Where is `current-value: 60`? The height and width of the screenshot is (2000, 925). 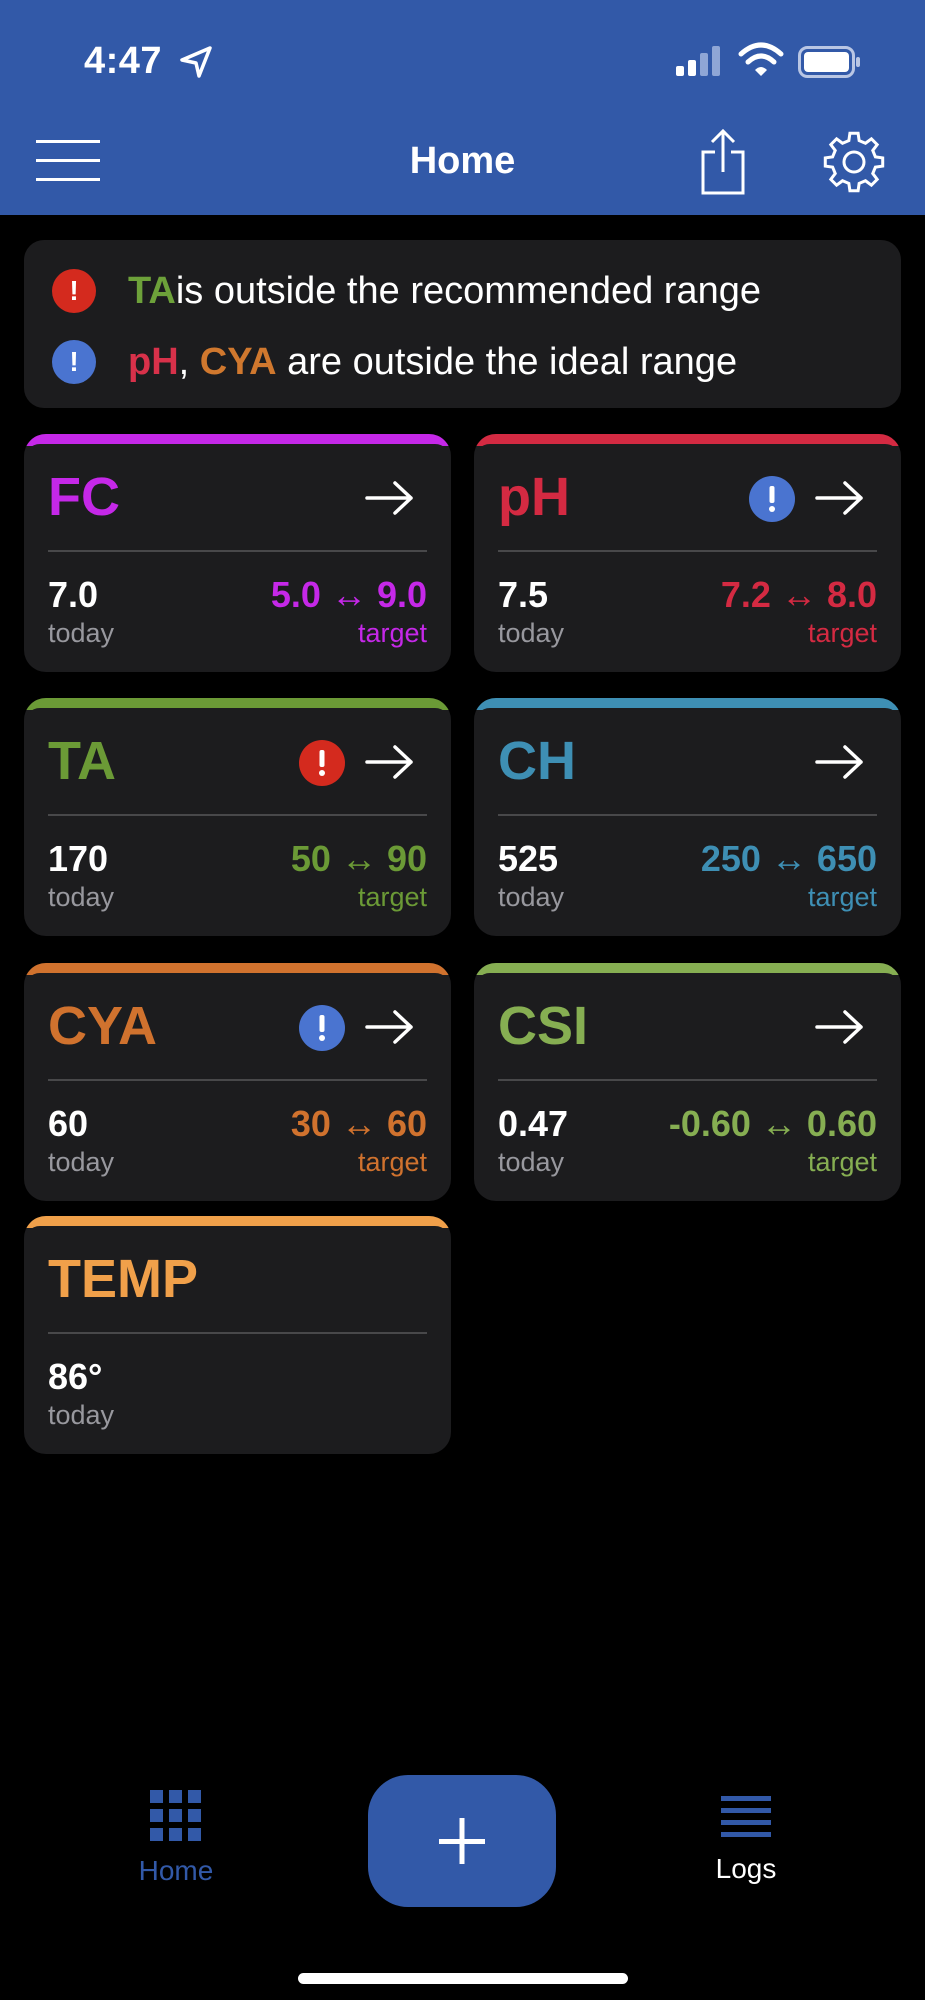 current-value: 60 is located at coordinates (68, 1123).